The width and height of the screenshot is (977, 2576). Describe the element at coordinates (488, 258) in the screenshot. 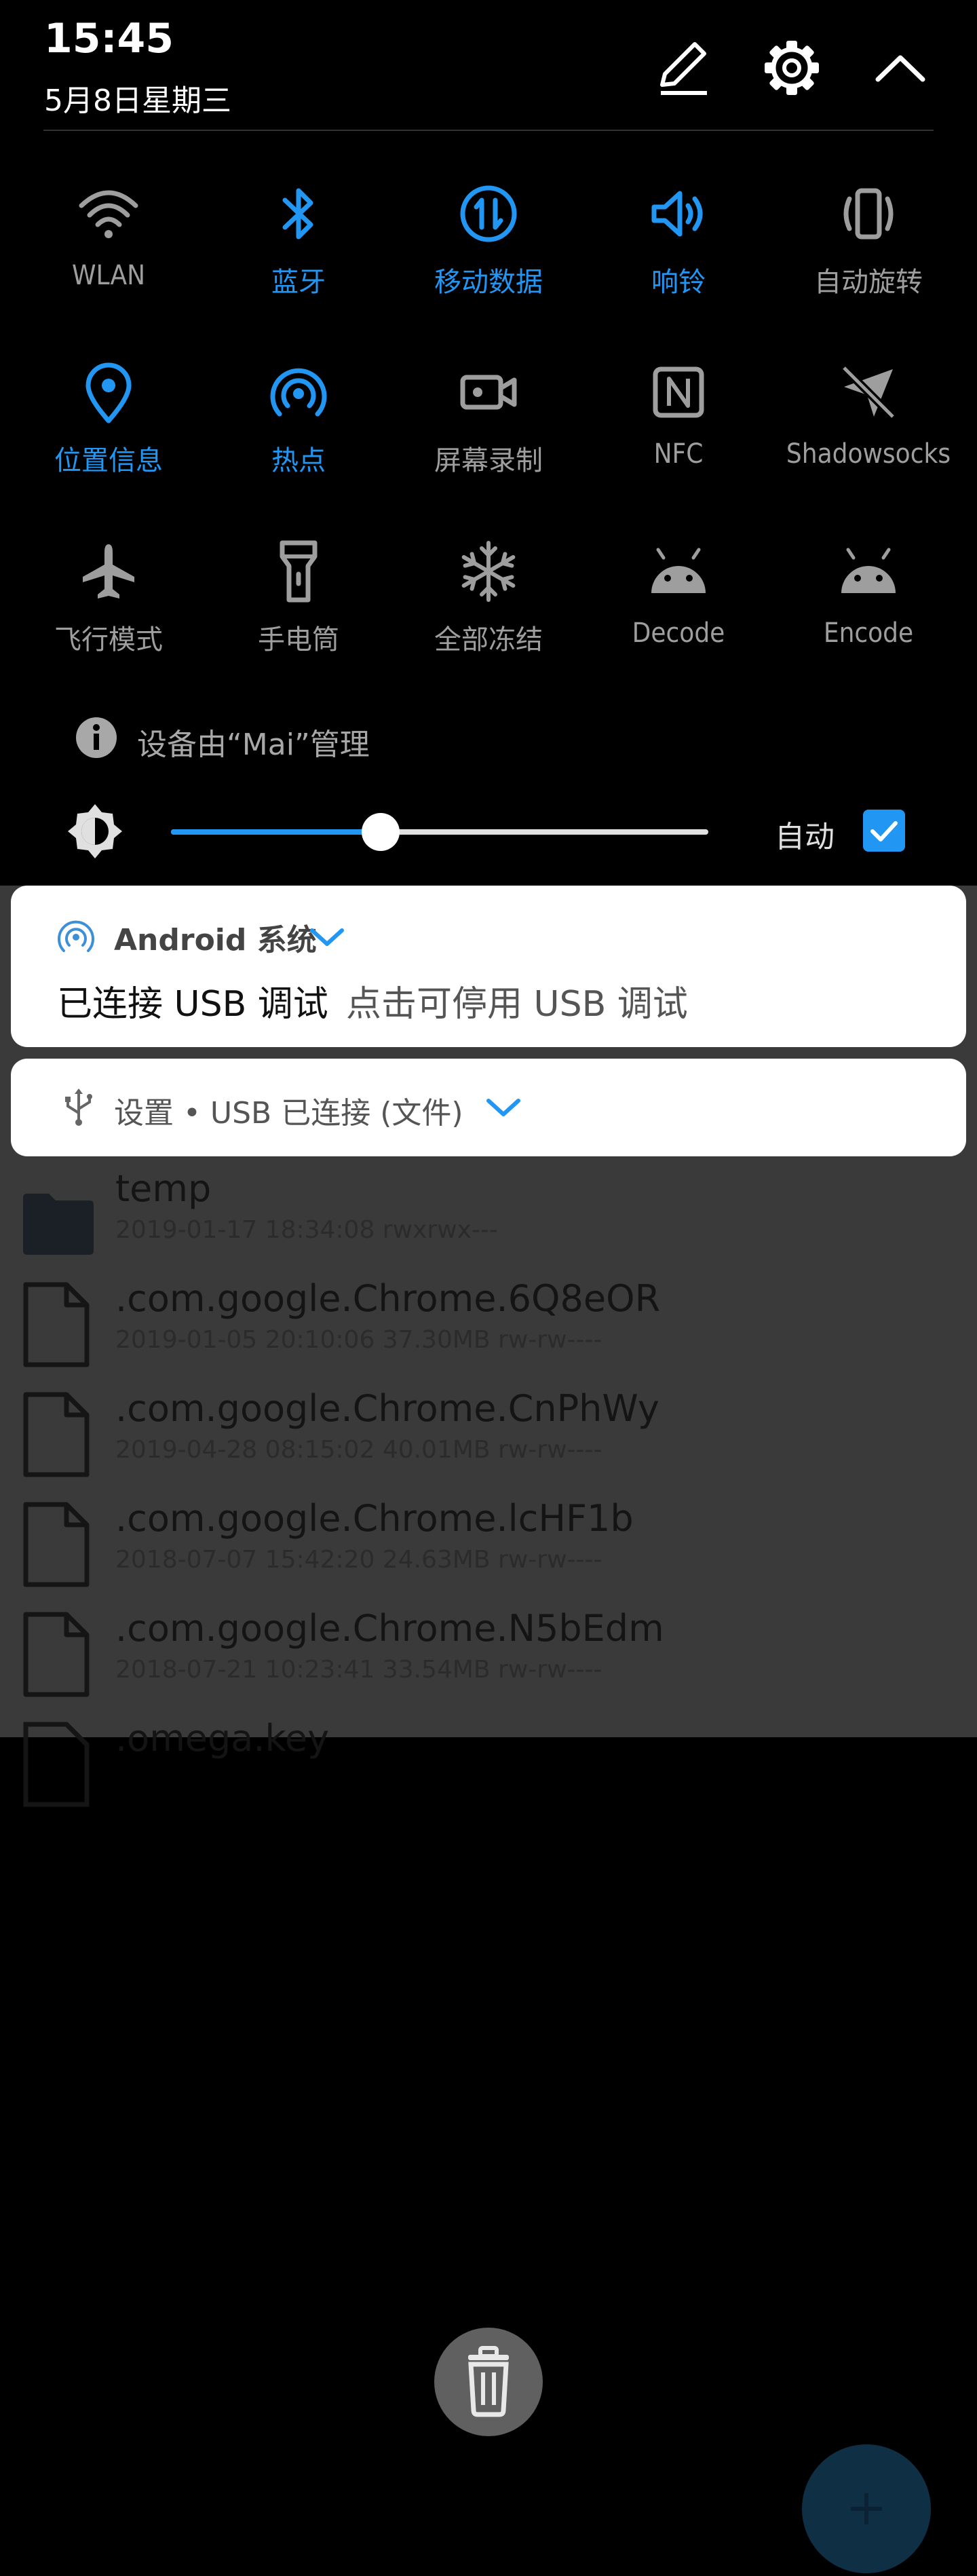

I see `tile-mobile-data: 移动数据` at that location.